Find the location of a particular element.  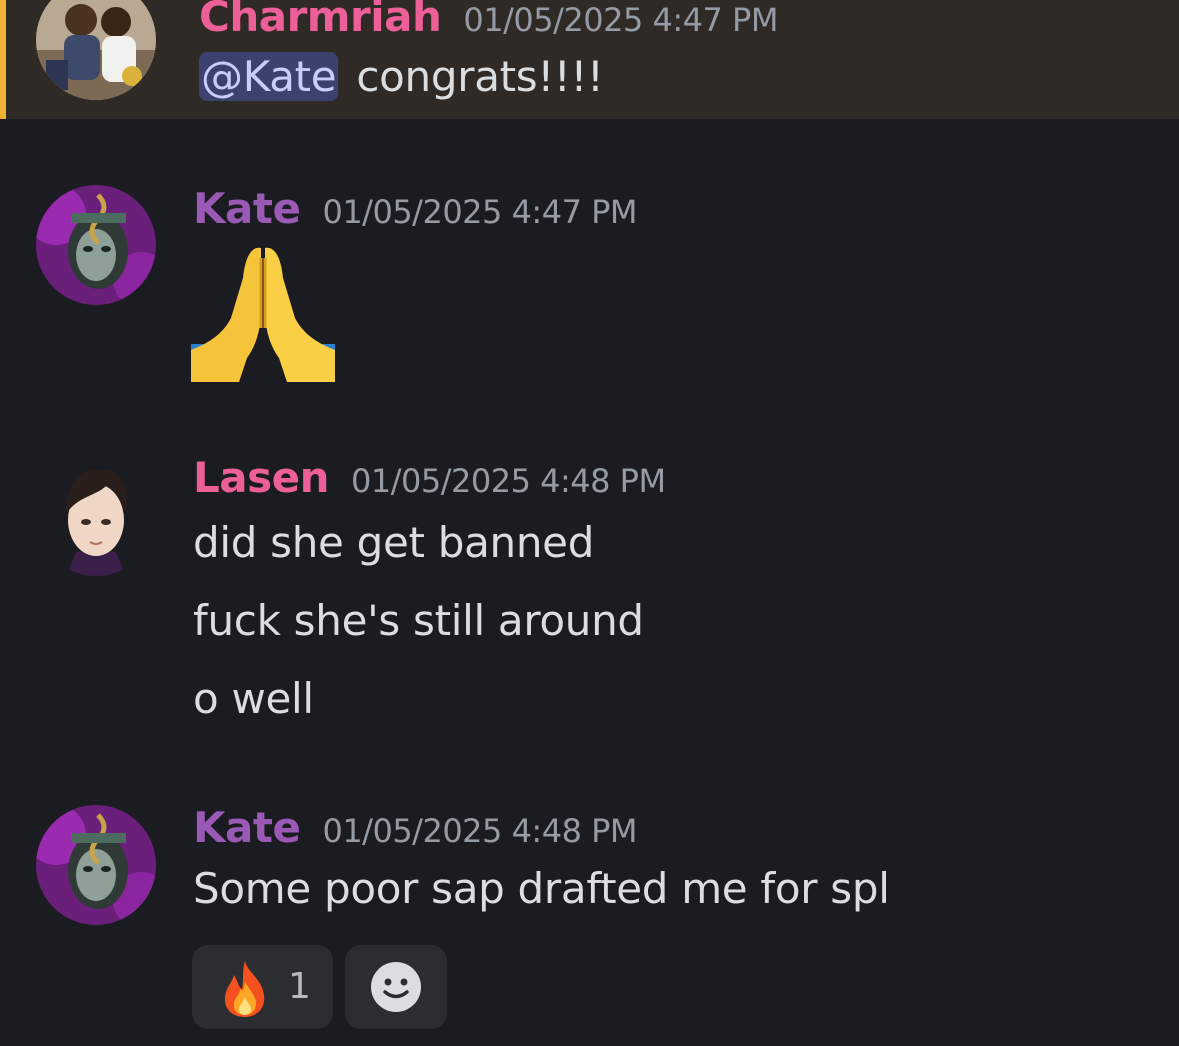

message-text: congrats!!!! is located at coordinates (480, 76).